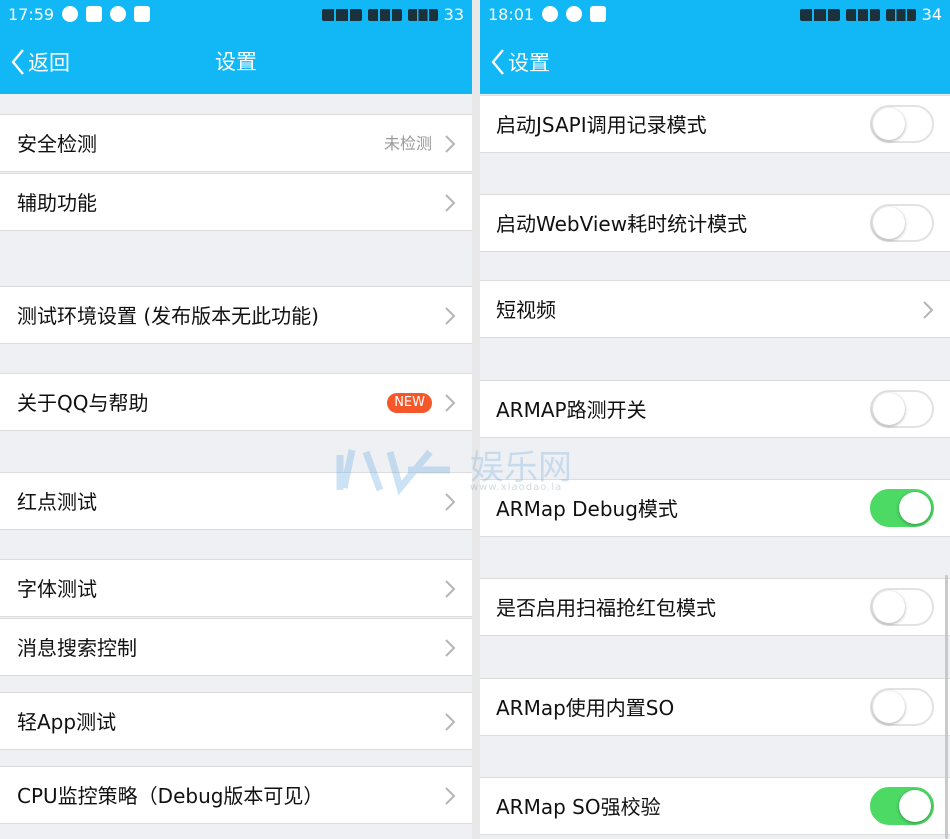 This screenshot has height=839, width=950. What do you see at coordinates (31, 14) in the screenshot?
I see `status-time: 17:59` at bounding box center [31, 14].